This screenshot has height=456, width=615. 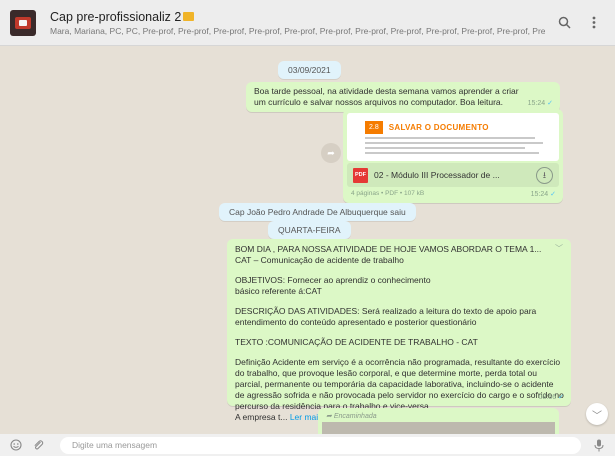 What do you see at coordinates (594, 23) in the screenshot?
I see `menu-icon` at bounding box center [594, 23].